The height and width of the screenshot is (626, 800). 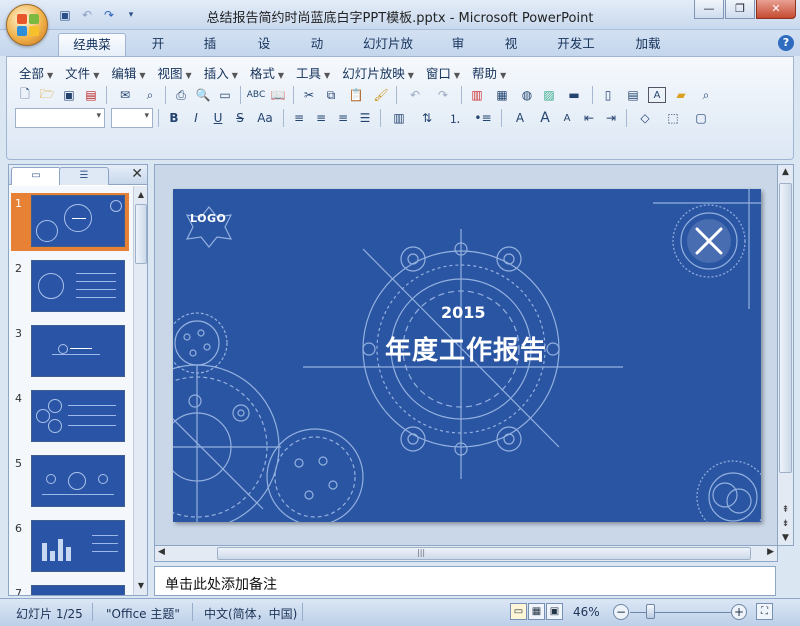 What do you see at coordinates (706, 95) in the screenshot?
I see `find-icon: ⌕` at bounding box center [706, 95].